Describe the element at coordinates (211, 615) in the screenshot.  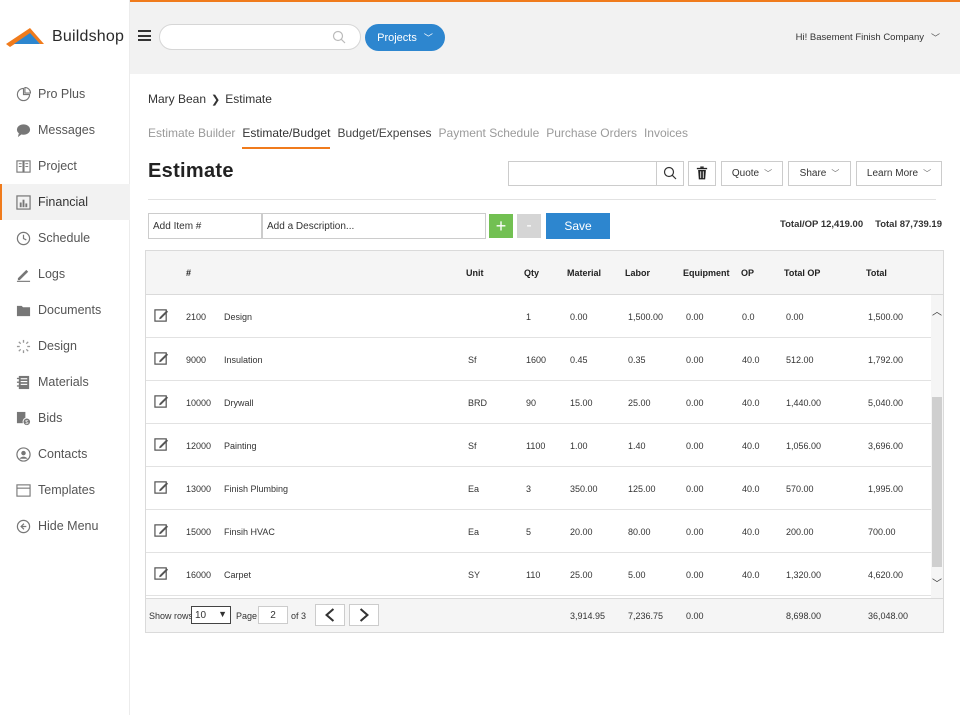
I see `rows-per-page-select: 10 ▼` at that location.